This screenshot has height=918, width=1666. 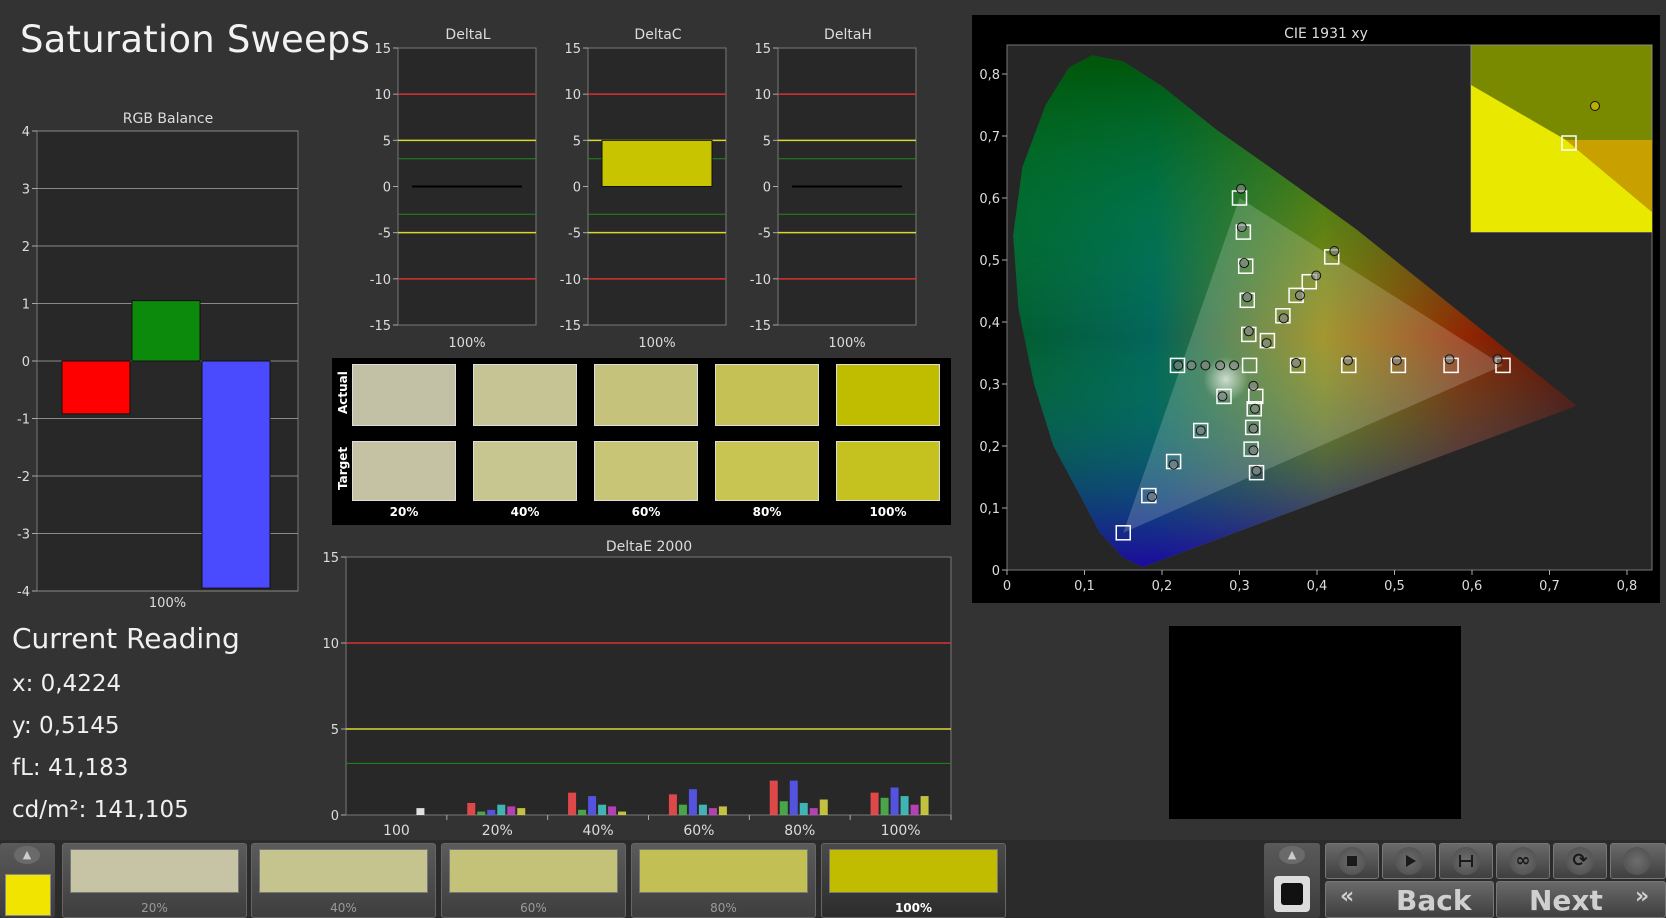 I want to click on stop-button, so click(x=1352, y=861).